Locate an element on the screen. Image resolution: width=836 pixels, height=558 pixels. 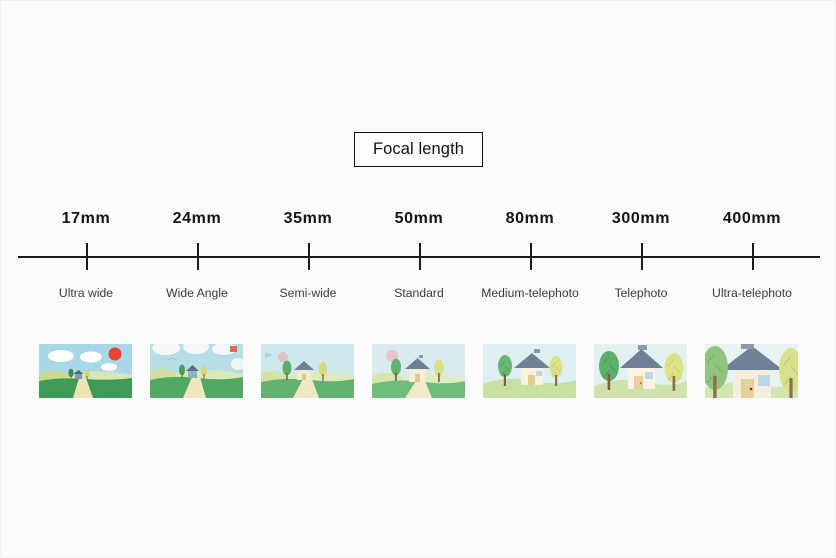
thumbnail-medium-telephoto is located at coordinates (529, 371).